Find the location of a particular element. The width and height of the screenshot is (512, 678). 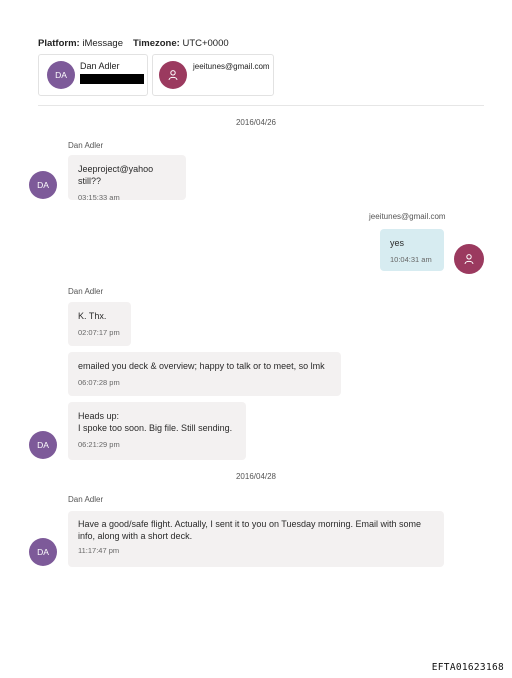

timezone-info: Timezone: UTC+0000 is located at coordinates (181, 43).